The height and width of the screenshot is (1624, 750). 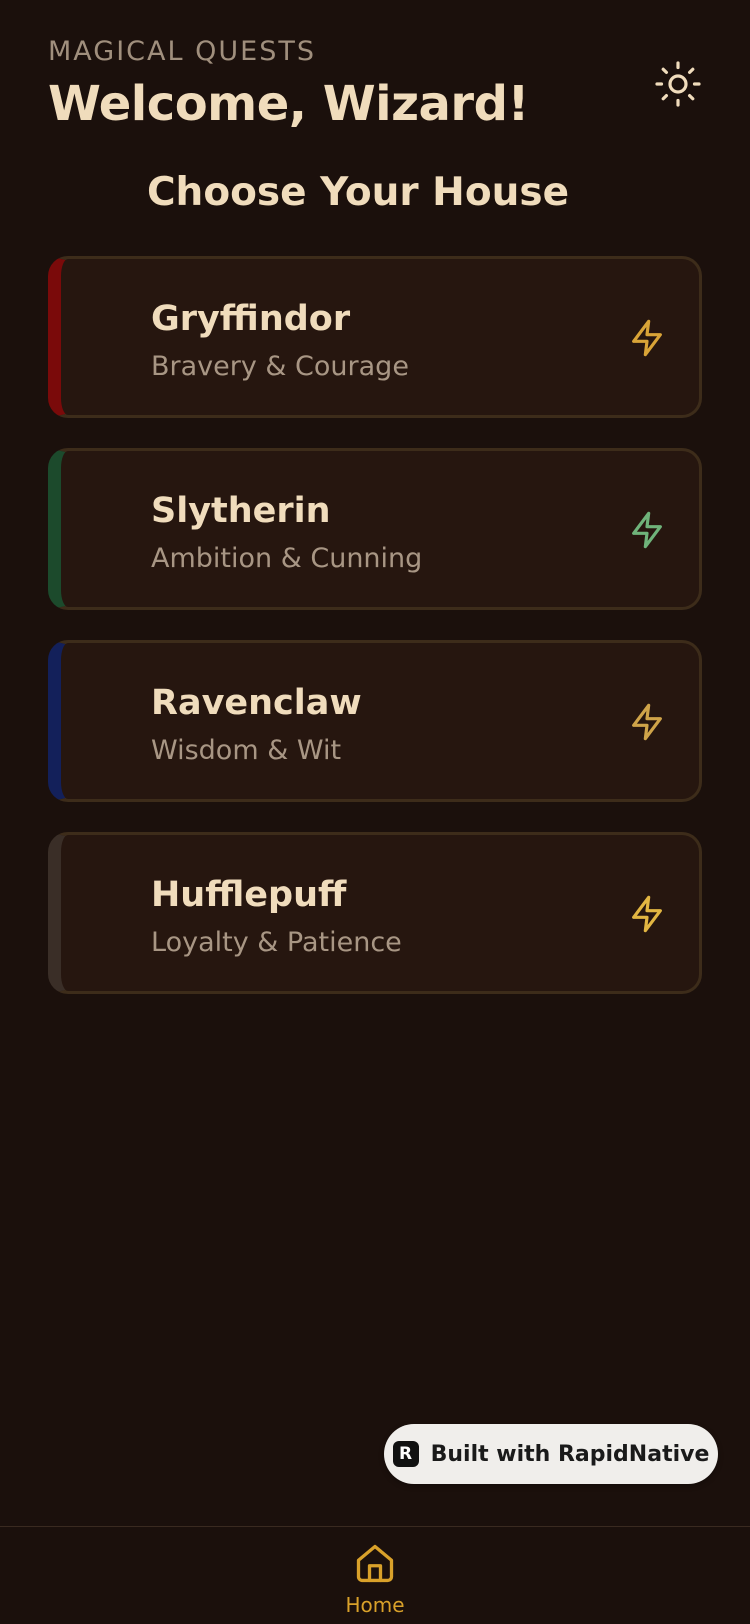 What do you see at coordinates (256, 703) in the screenshot?
I see `house-name: Ravenclaw` at bounding box center [256, 703].